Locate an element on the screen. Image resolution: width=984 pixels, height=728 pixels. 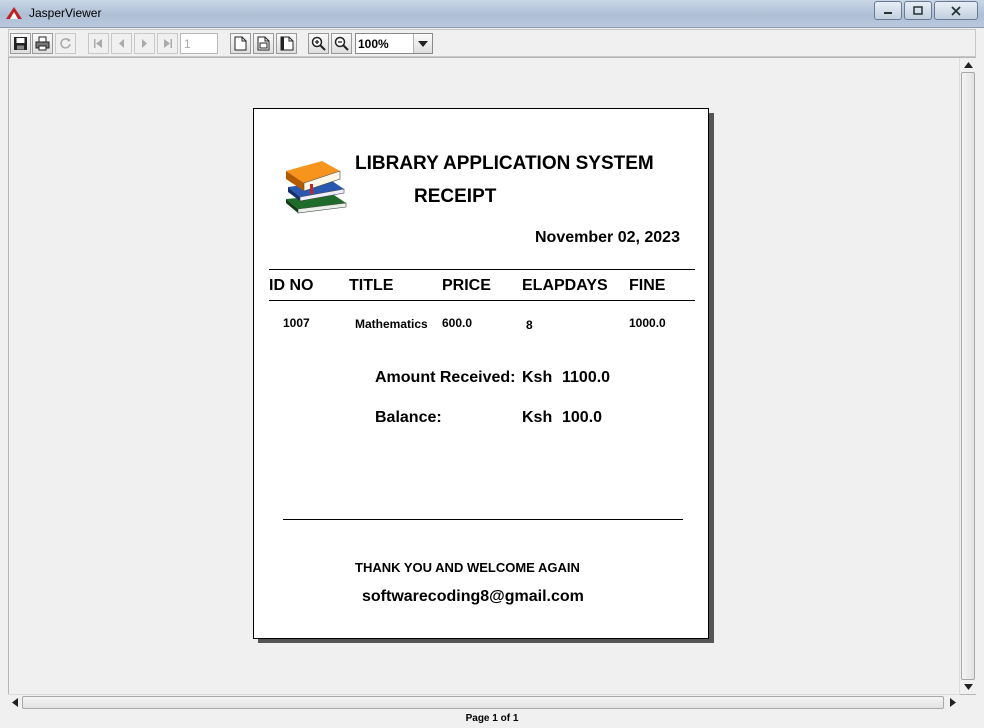
previous-page-icon is located at coordinates (121, 43).